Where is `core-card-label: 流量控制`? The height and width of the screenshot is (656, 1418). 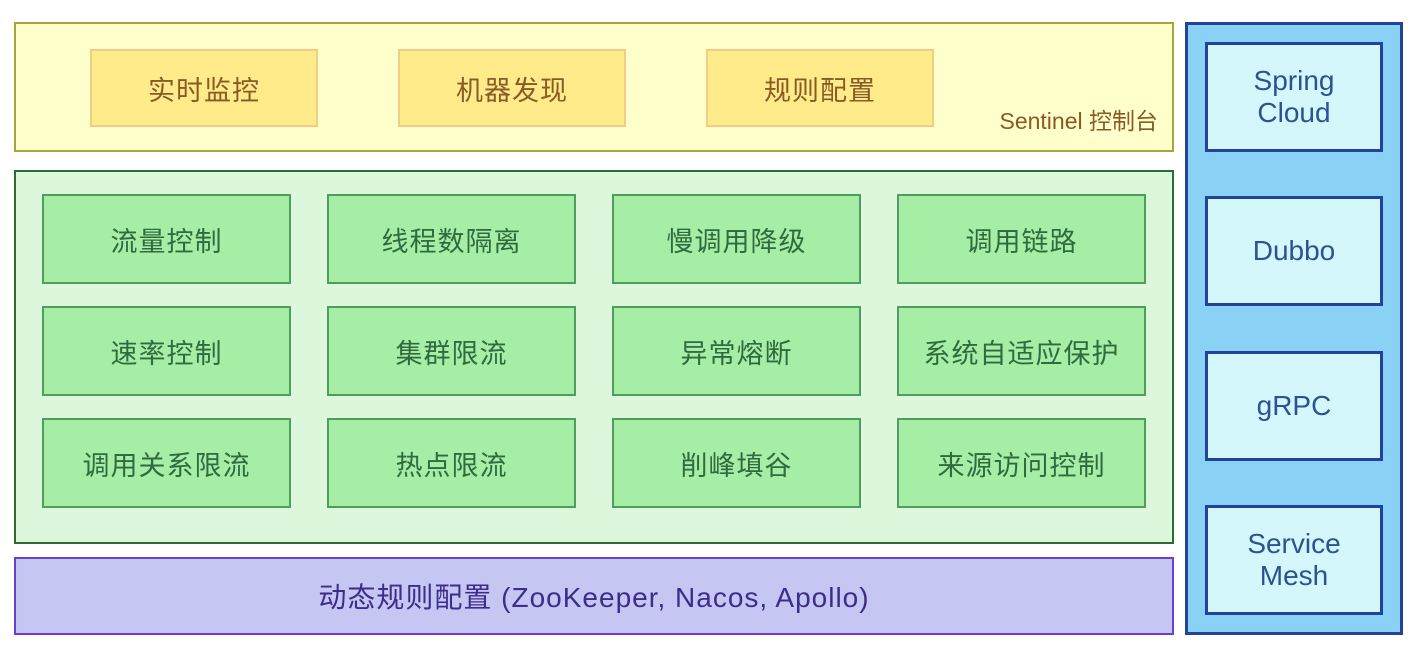
core-card-label: 流量控制 is located at coordinates (166, 241).